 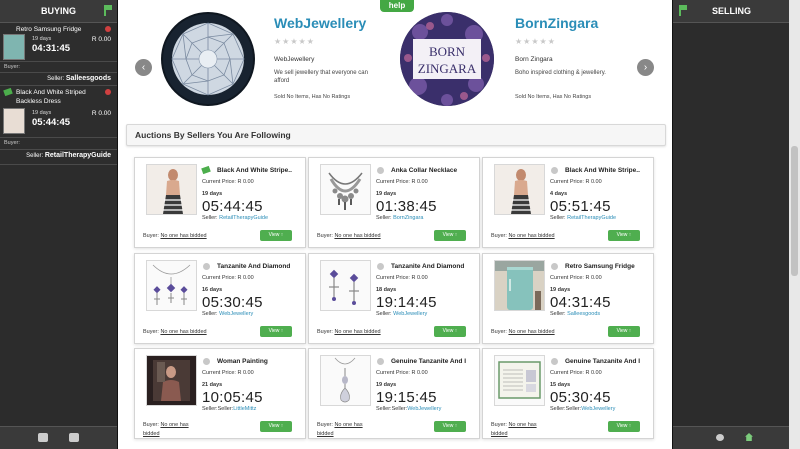 I want to click on seller-name: Salleesgoods, so click(x=88, y=78).